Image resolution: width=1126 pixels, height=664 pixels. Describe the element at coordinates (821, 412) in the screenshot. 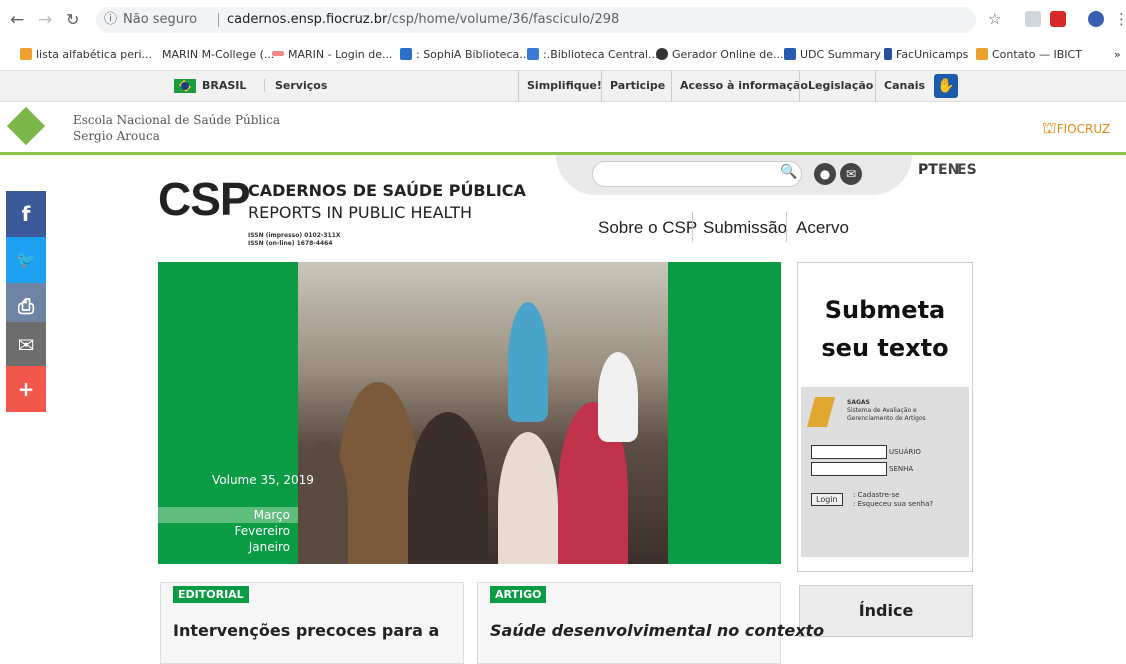

I see `sagas-logo-icon` at that location.